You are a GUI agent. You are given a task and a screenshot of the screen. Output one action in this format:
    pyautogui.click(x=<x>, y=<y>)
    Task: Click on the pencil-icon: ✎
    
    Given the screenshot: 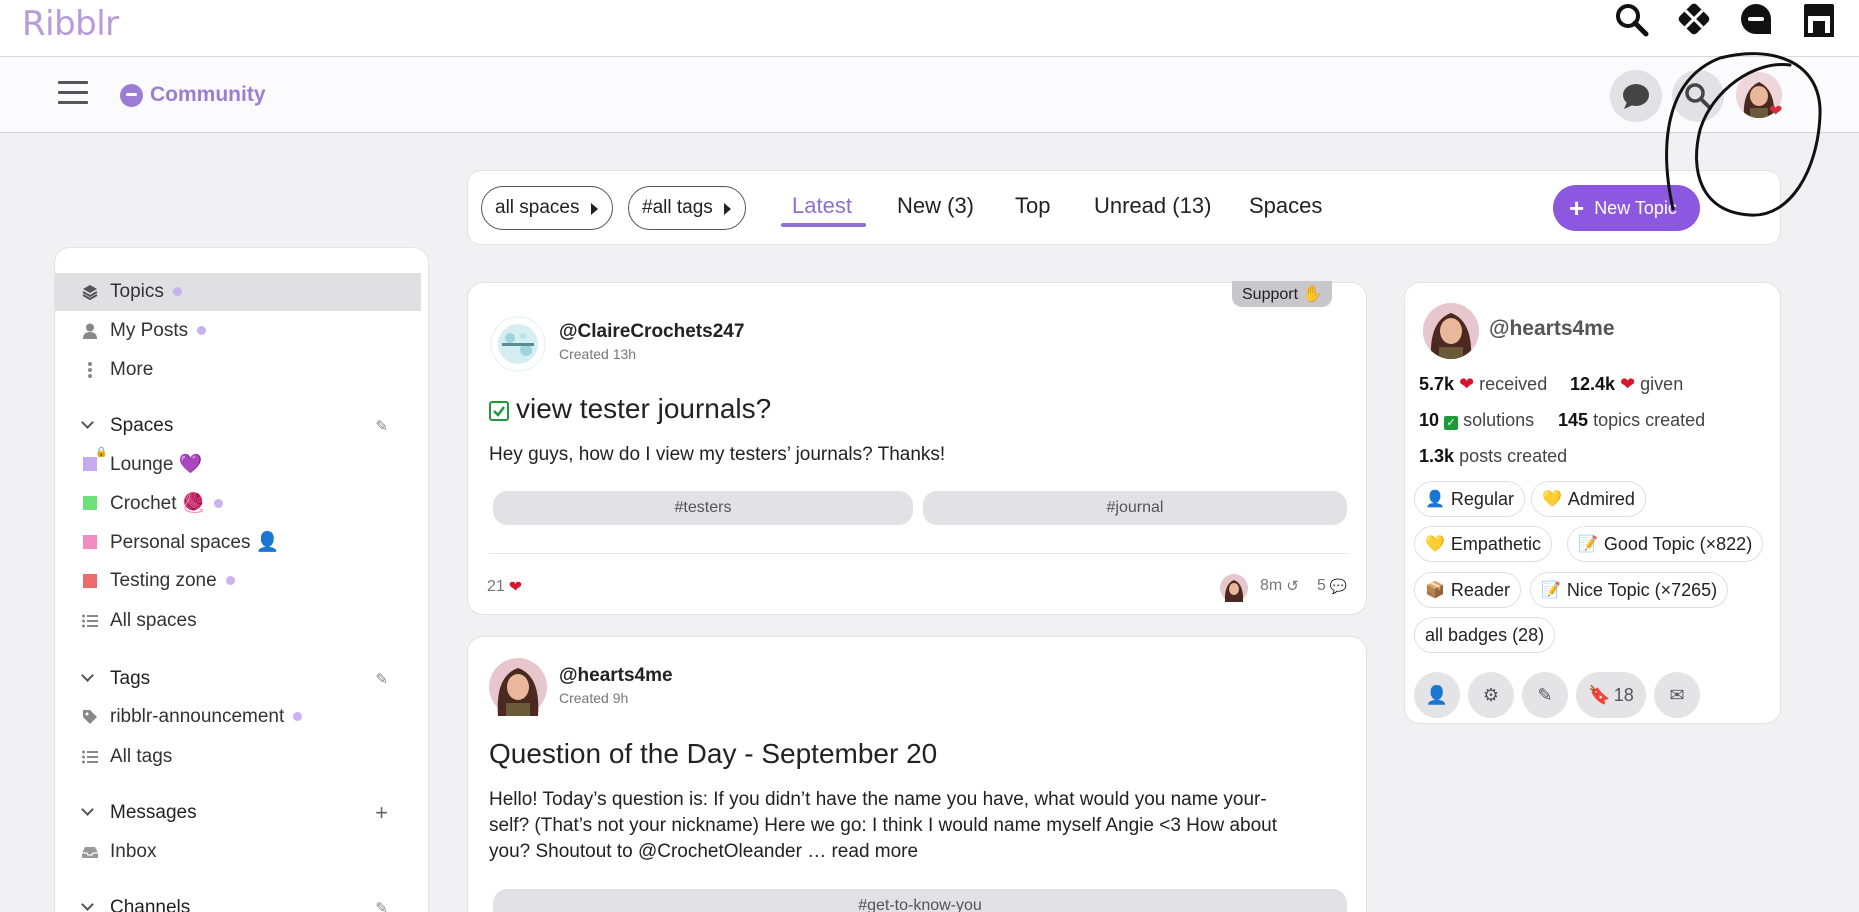 What is the action you would take?
    pyautogui.click(x=1545, y=694)
    